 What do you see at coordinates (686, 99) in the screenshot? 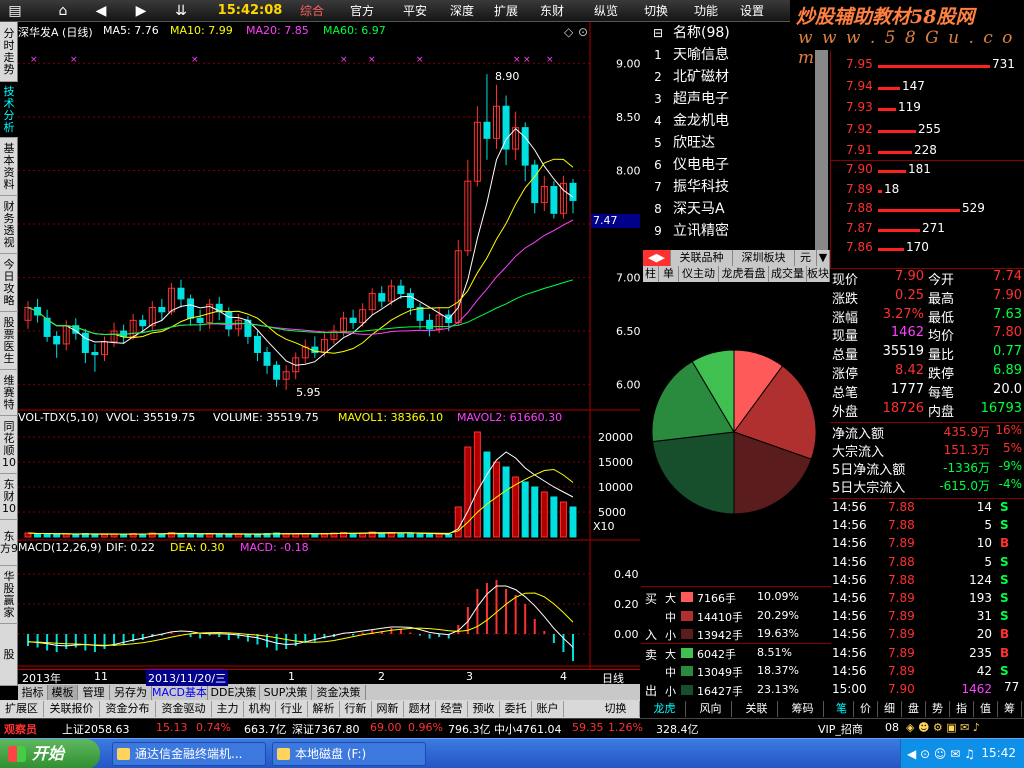
I see `list-item: 3 超声电子` at bounding box center [686, 99].